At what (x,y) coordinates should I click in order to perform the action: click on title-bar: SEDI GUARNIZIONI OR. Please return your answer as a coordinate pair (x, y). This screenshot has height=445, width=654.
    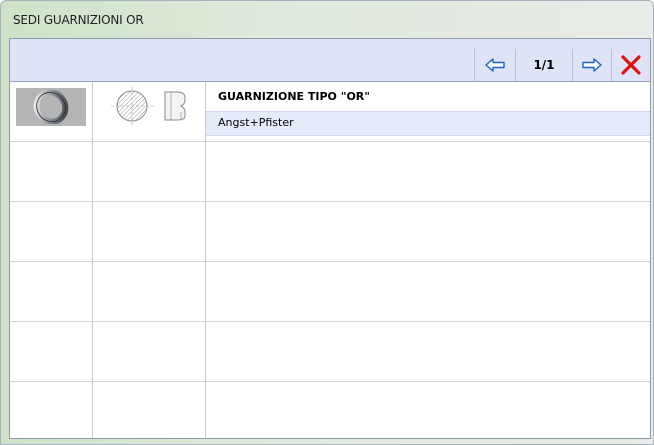
    Looking at the image, I should click on (327, 19).